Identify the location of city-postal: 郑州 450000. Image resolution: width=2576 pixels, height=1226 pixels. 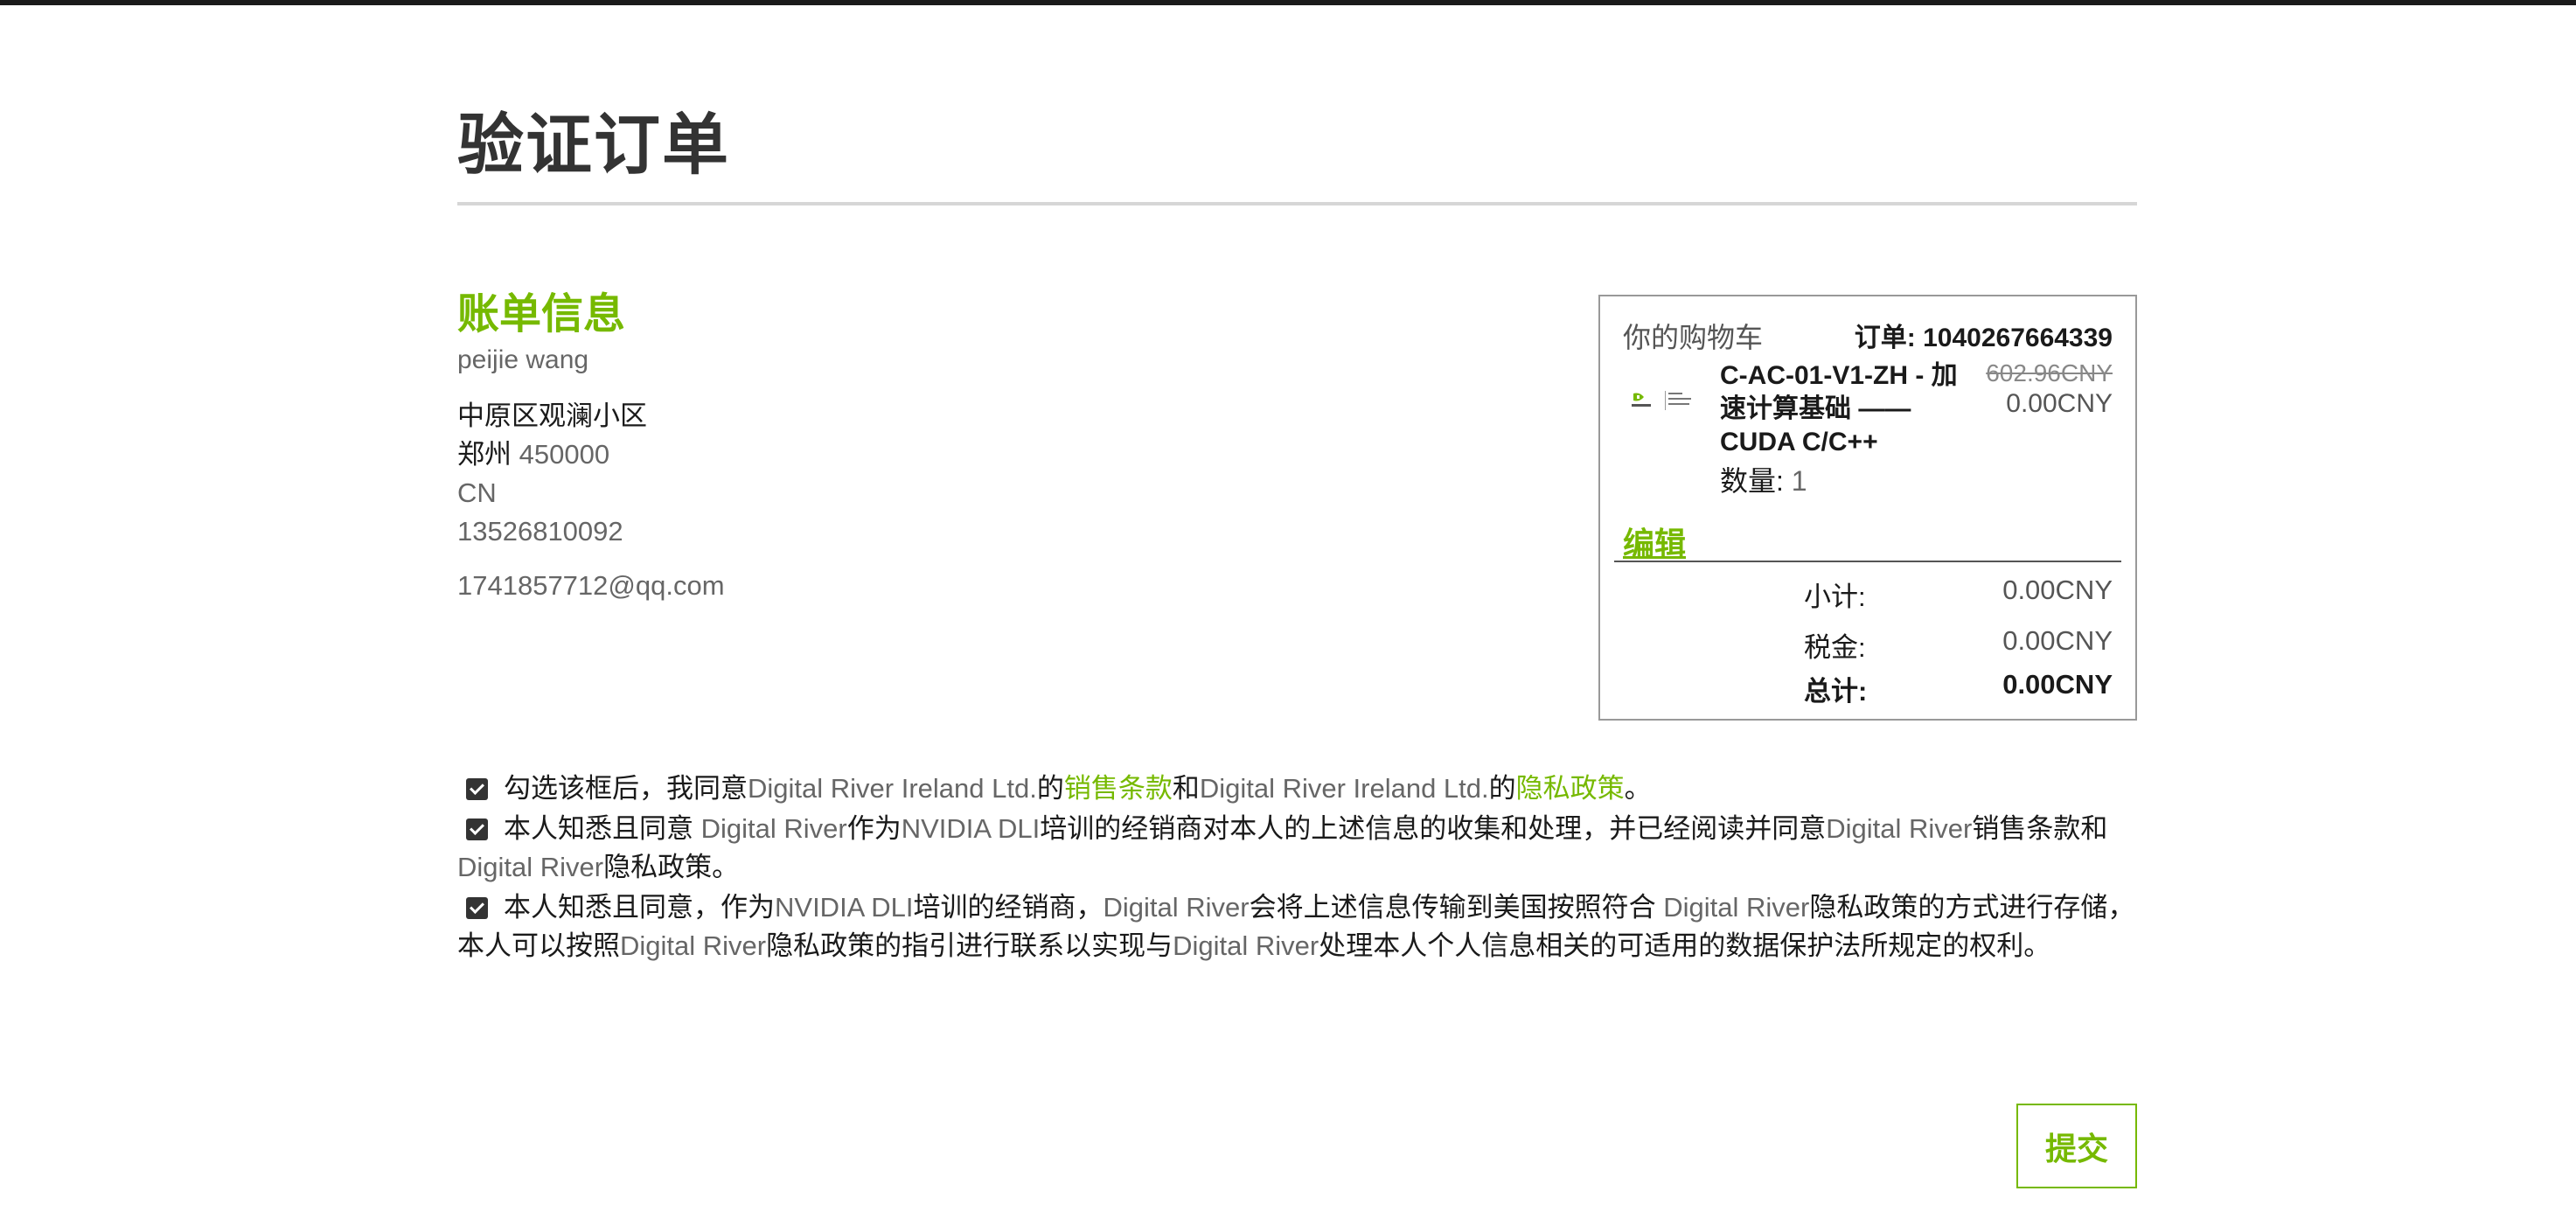
(850, 455).